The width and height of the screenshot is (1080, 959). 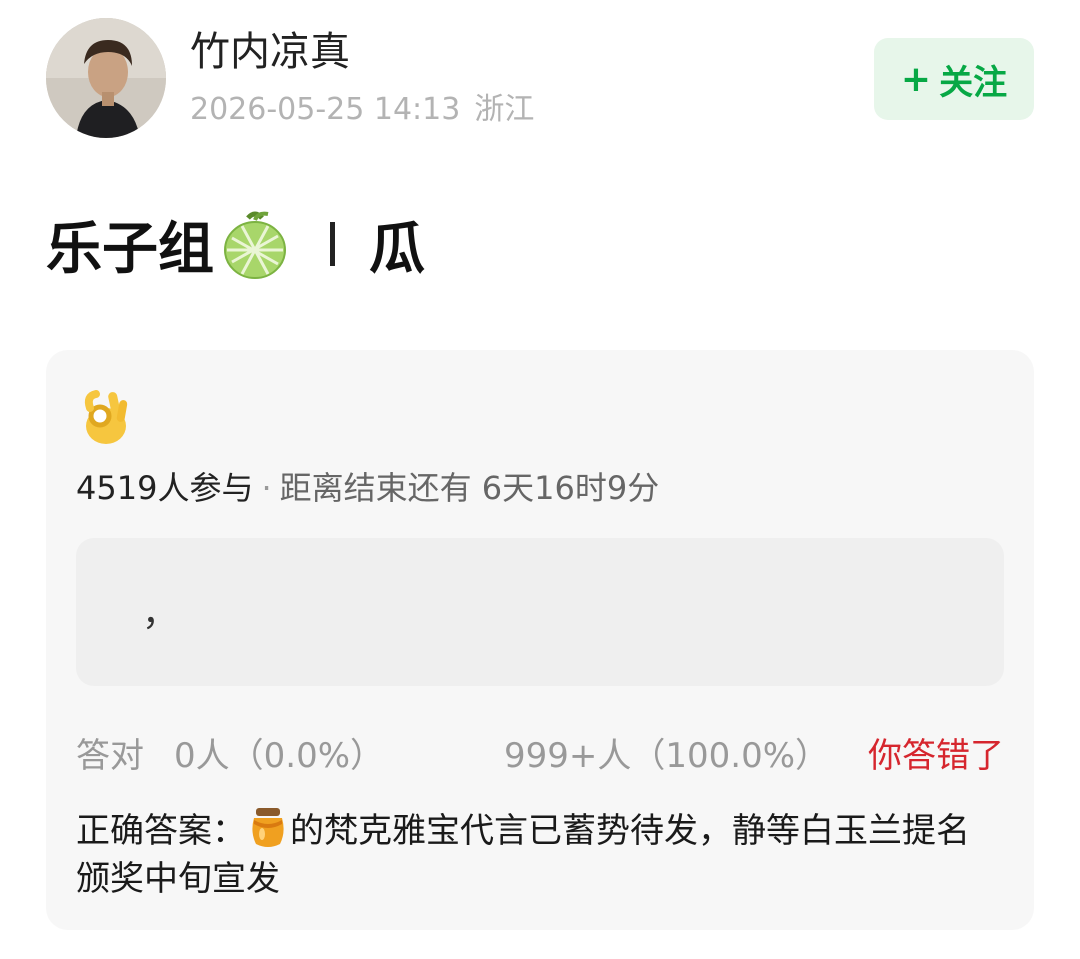 I want to click on correct-label: 答对, so click(x=110, y=756).